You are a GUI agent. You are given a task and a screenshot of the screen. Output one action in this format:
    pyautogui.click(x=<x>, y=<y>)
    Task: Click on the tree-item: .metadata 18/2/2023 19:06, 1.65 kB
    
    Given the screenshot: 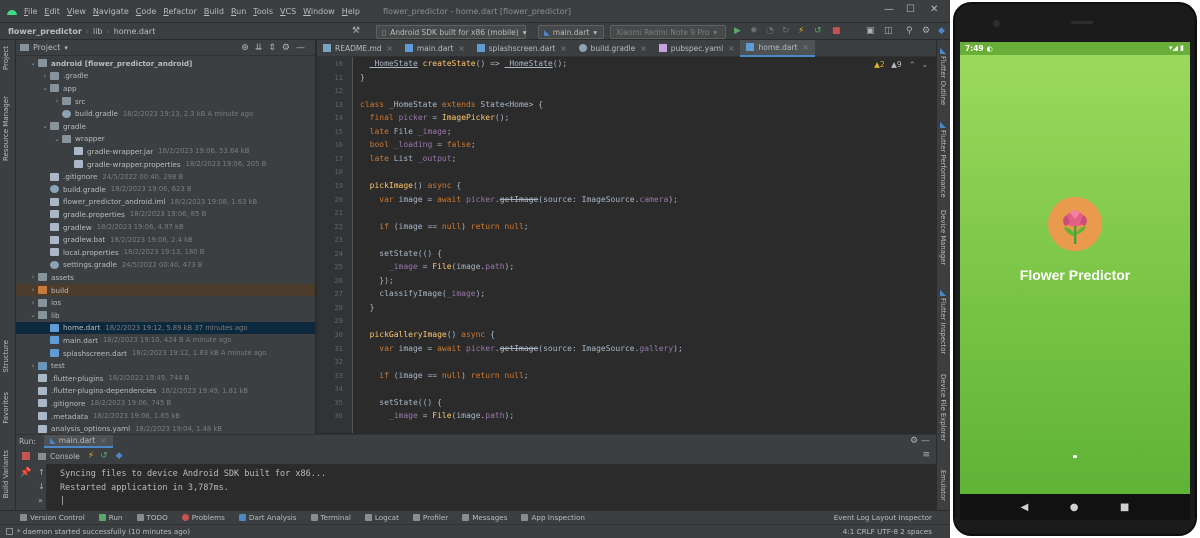 What is the action you would take?
    pyautogui.click(x=165, y=416)
    